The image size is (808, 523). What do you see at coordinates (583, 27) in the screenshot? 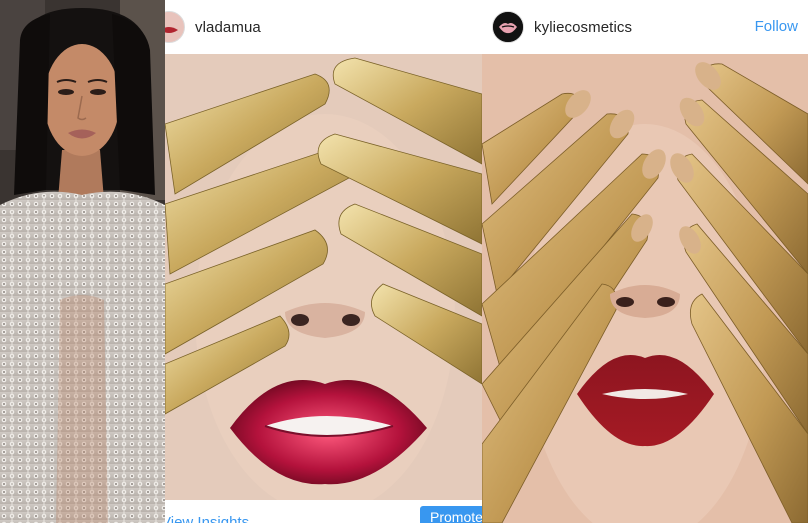
I see `username: kyliecosmetics` at bounding box center [583, 27].